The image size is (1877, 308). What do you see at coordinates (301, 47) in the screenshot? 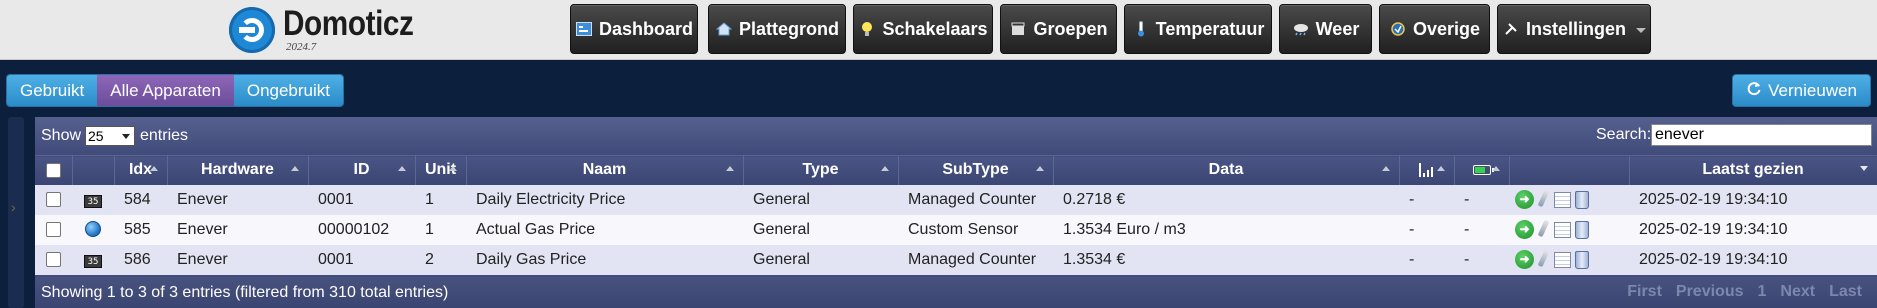
I see `app-version: 2024.7` at bounding box center [301, 47].